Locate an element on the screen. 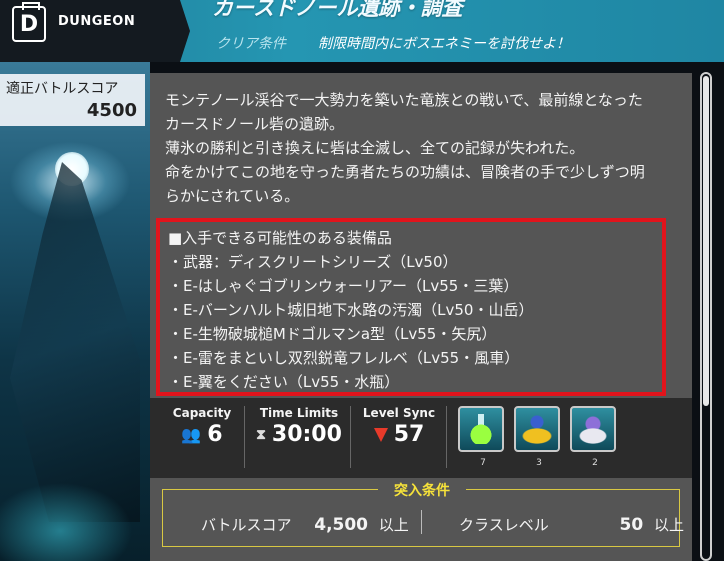  capacity-label: Capacity is located at coordinates (202, 413).